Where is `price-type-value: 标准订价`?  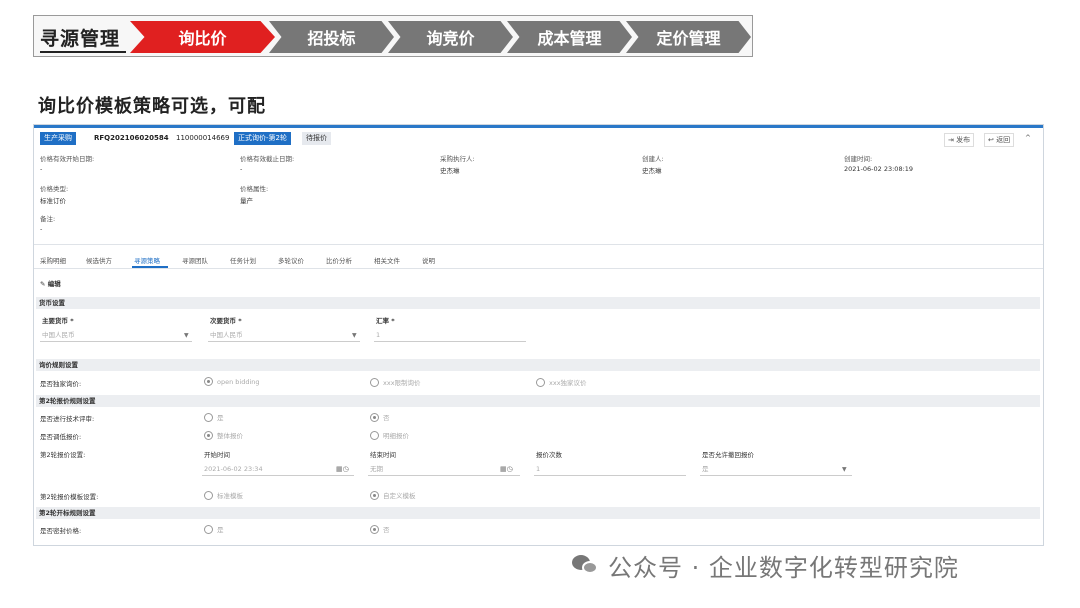
price-type-value: 标准订价 is located at coordinates (53, 201).